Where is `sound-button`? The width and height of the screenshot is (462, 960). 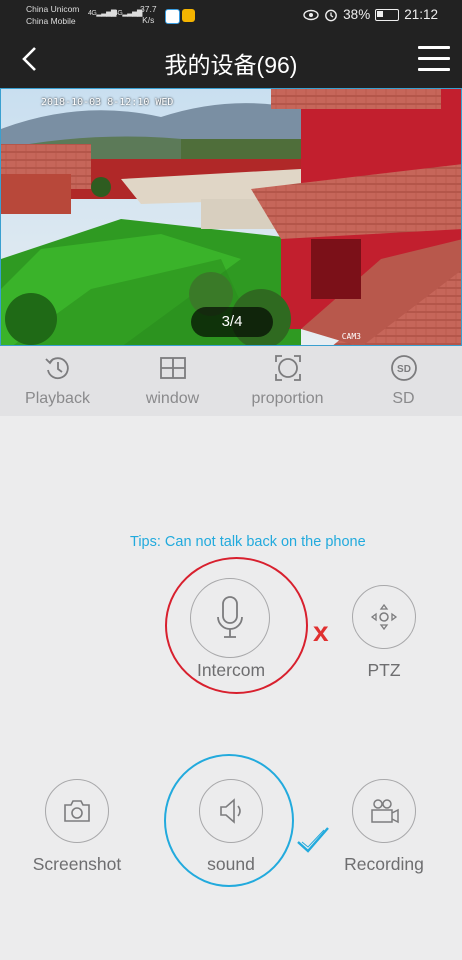
sound-button is located at coordinates (231, 811).